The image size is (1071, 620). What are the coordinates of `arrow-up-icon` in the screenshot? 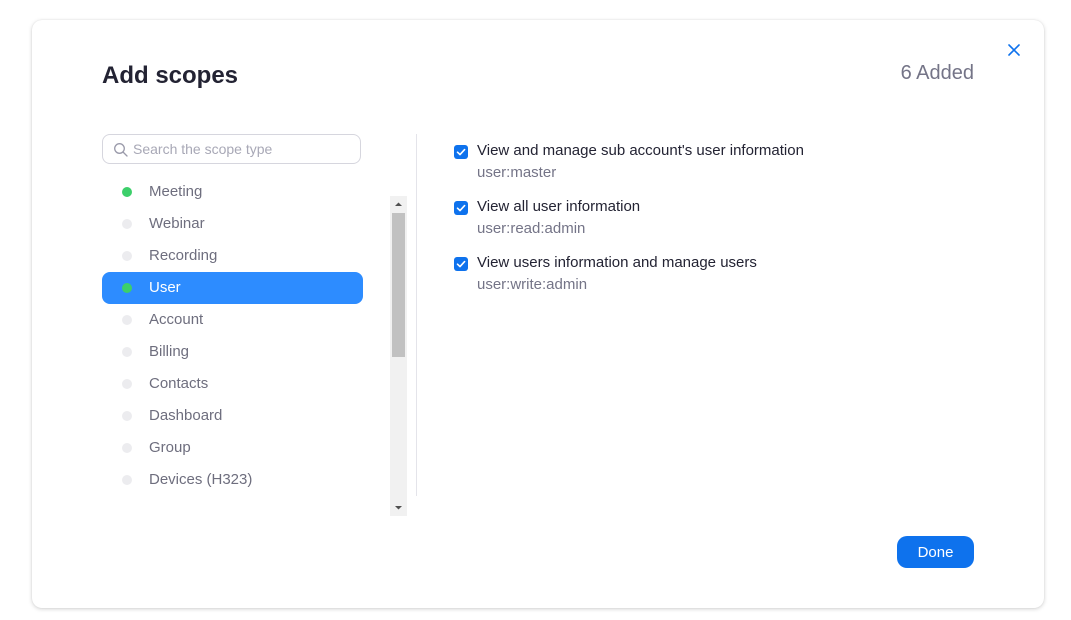 It's located at (398, 204).